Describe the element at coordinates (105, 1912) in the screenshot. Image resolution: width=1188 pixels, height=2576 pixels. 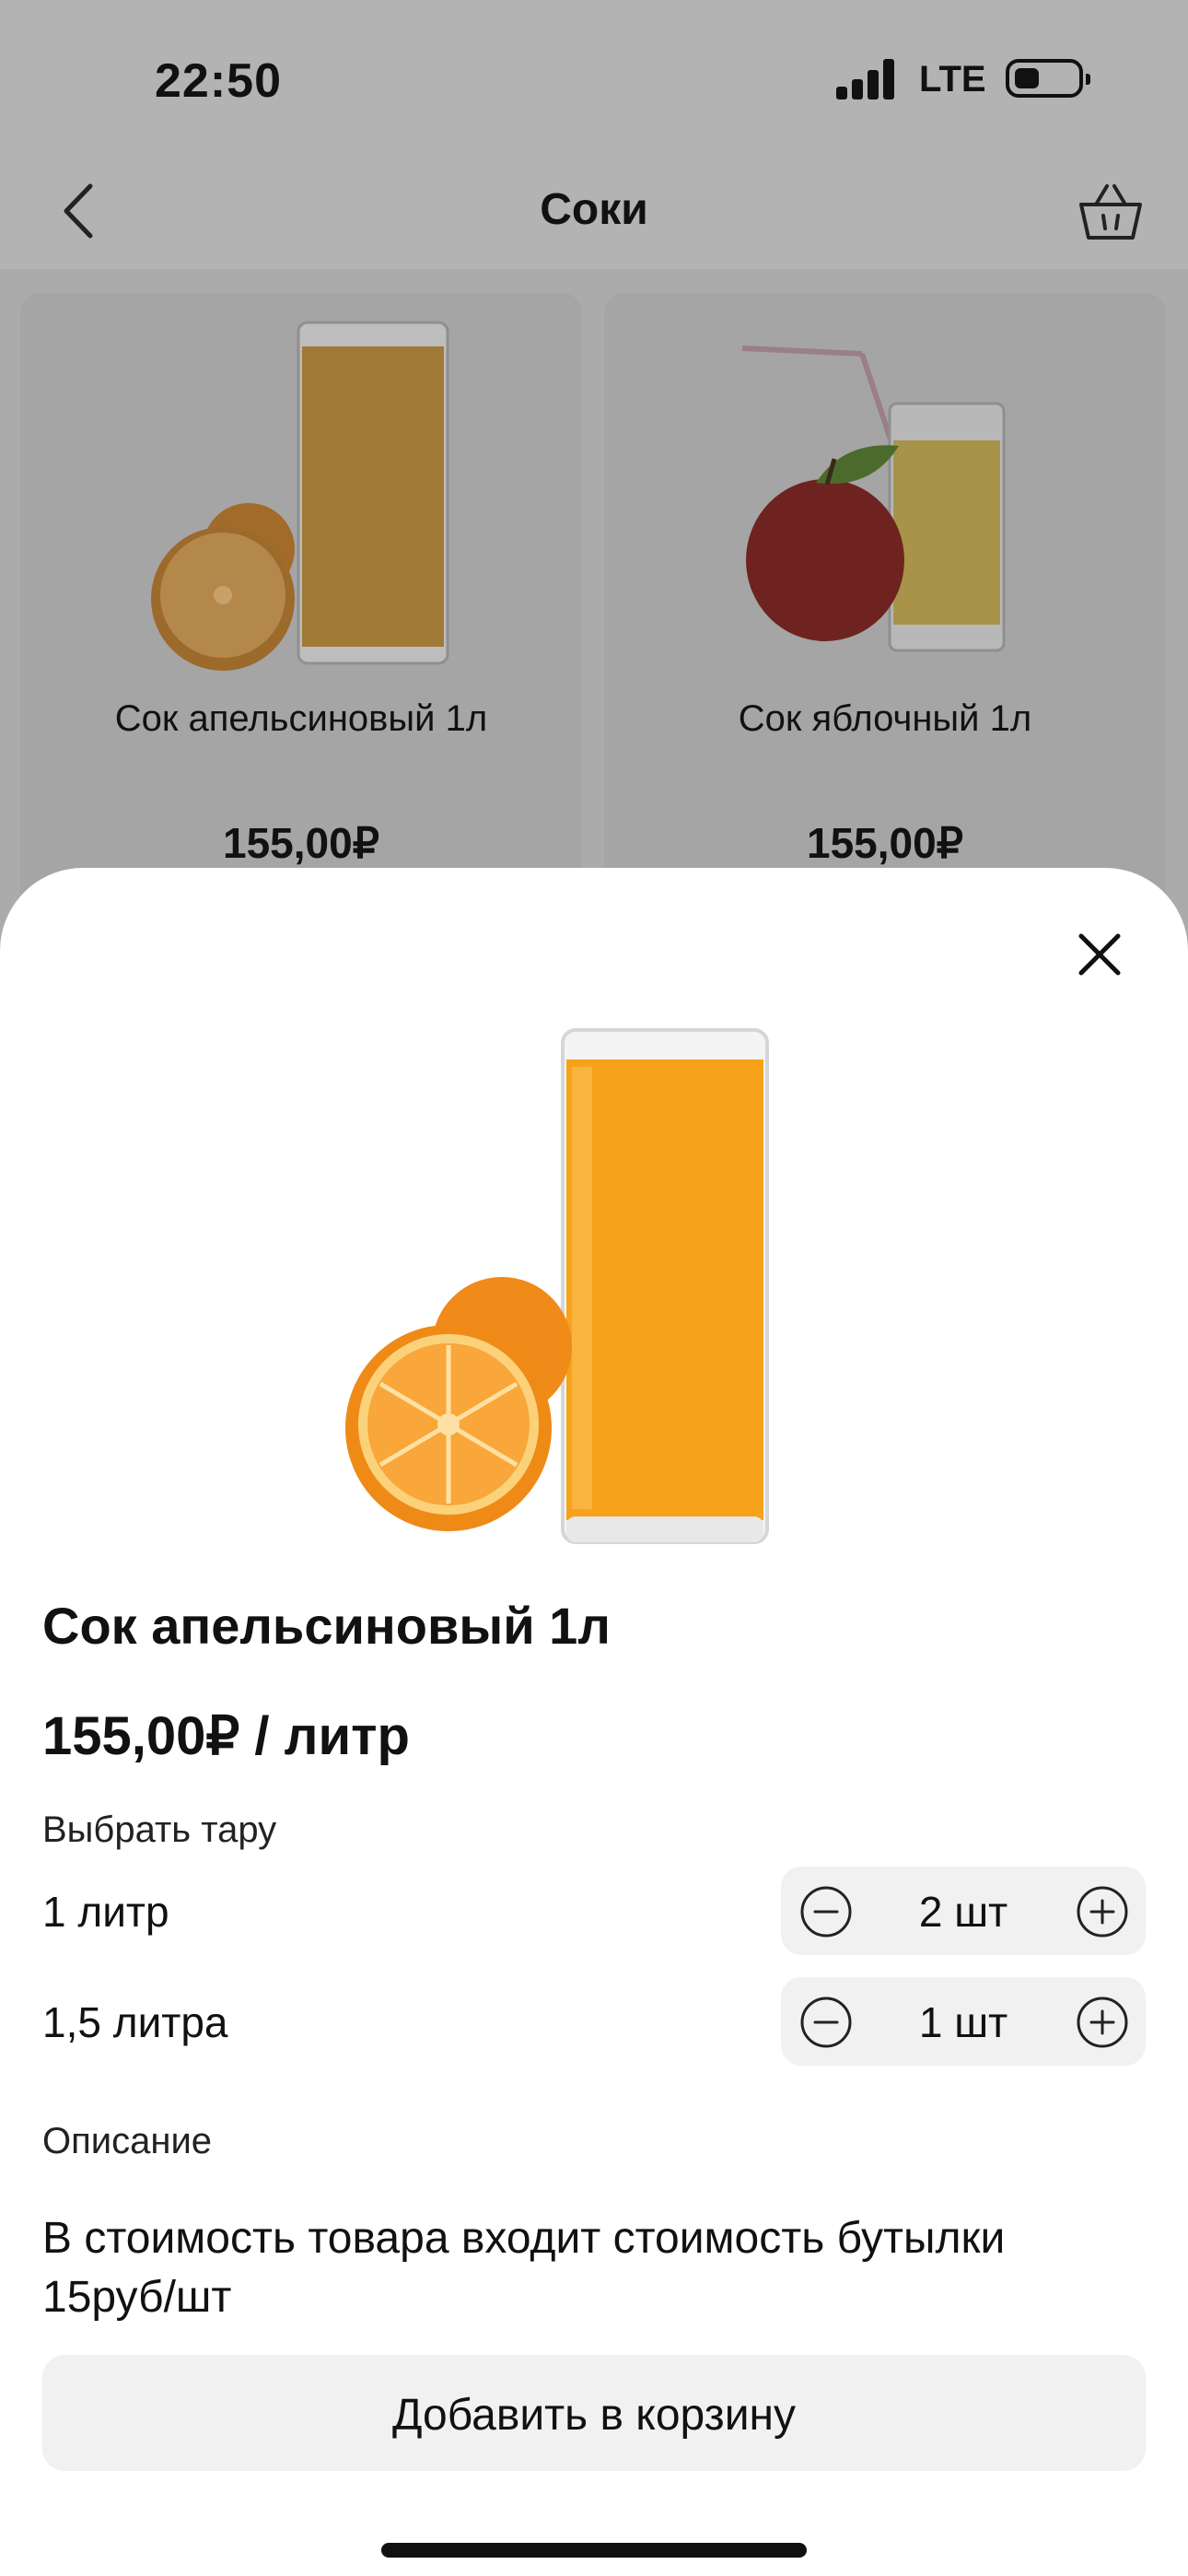
I see `option-label: 1 литр` at that location.